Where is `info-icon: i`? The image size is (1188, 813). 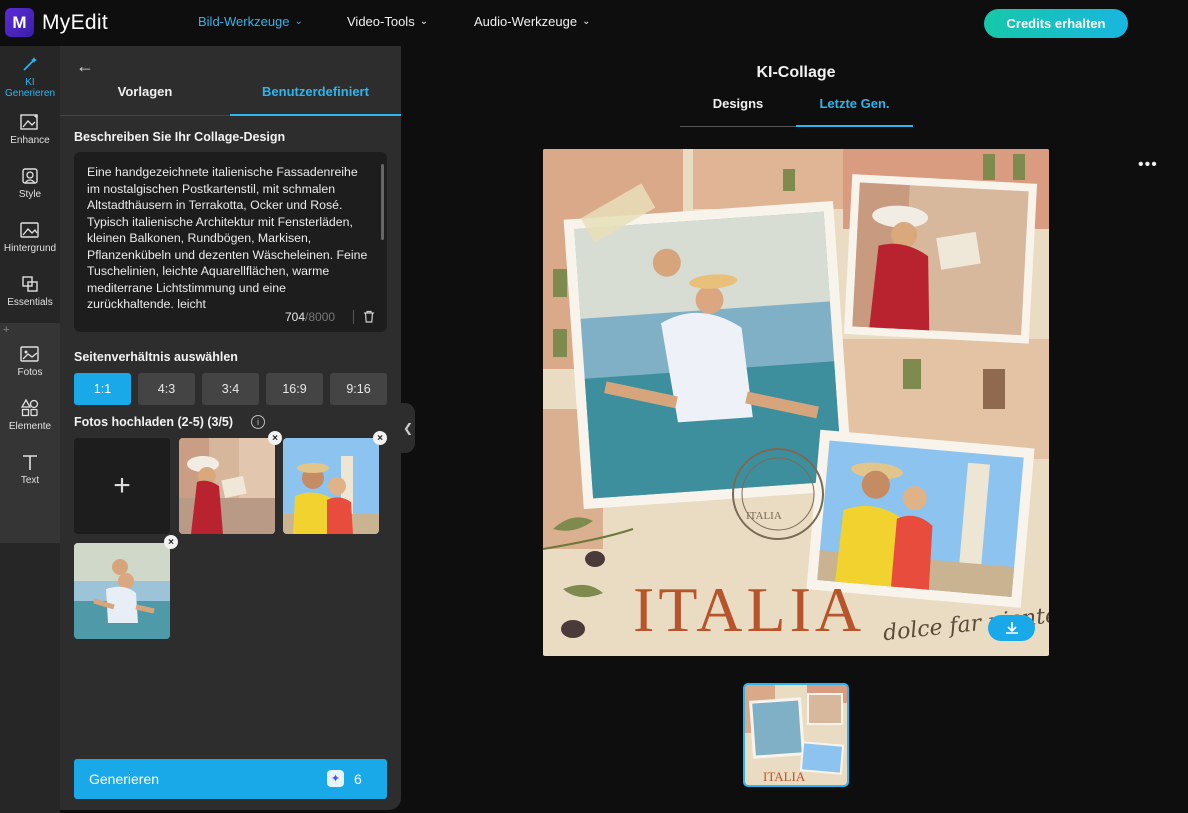 info-icon: i is located at coordinates (258, 422).